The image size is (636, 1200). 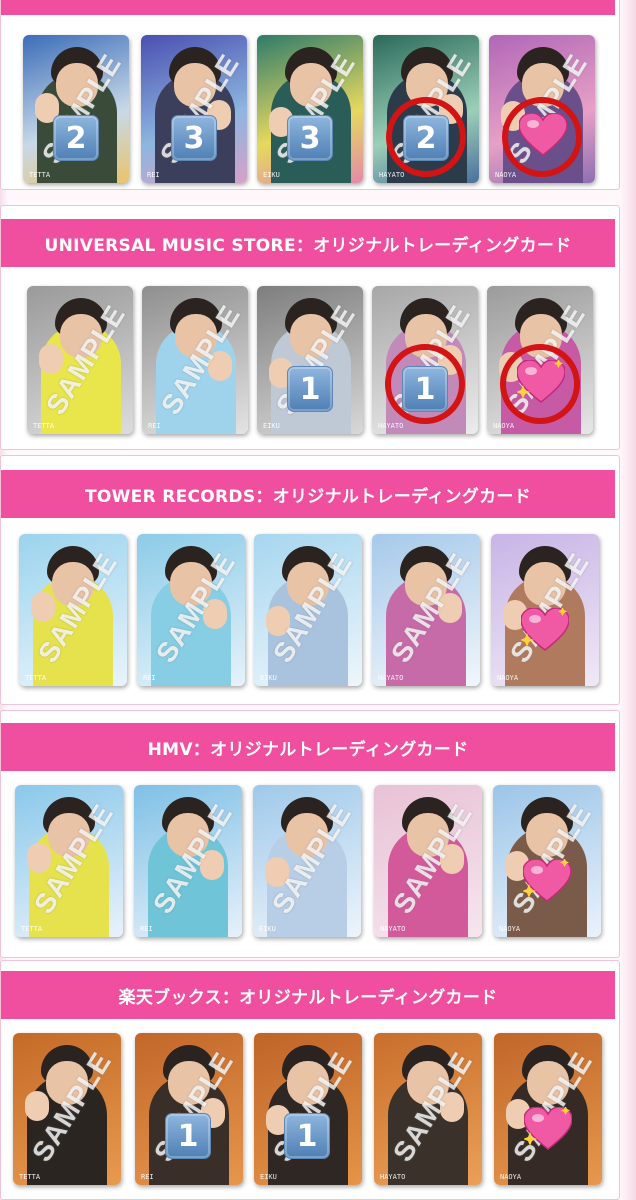 I want to click on section-header, so click(x=308, y=7).